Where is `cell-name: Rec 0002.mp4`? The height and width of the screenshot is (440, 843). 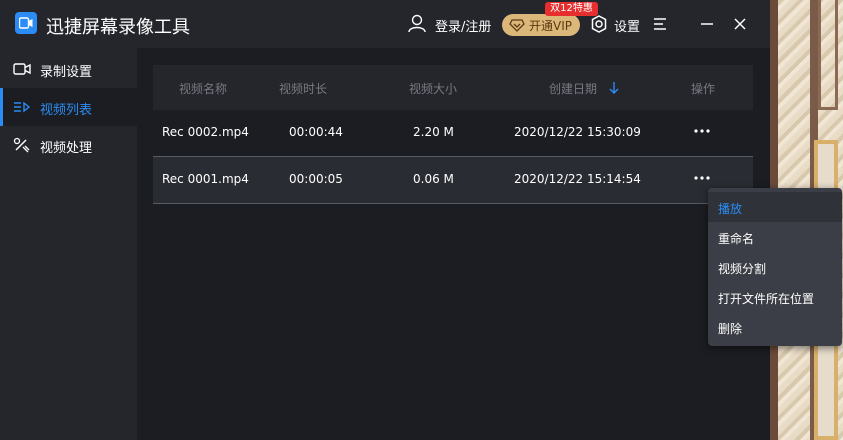 cell-name: Rec 0002.mp4 is located at coordinates (205, 132).